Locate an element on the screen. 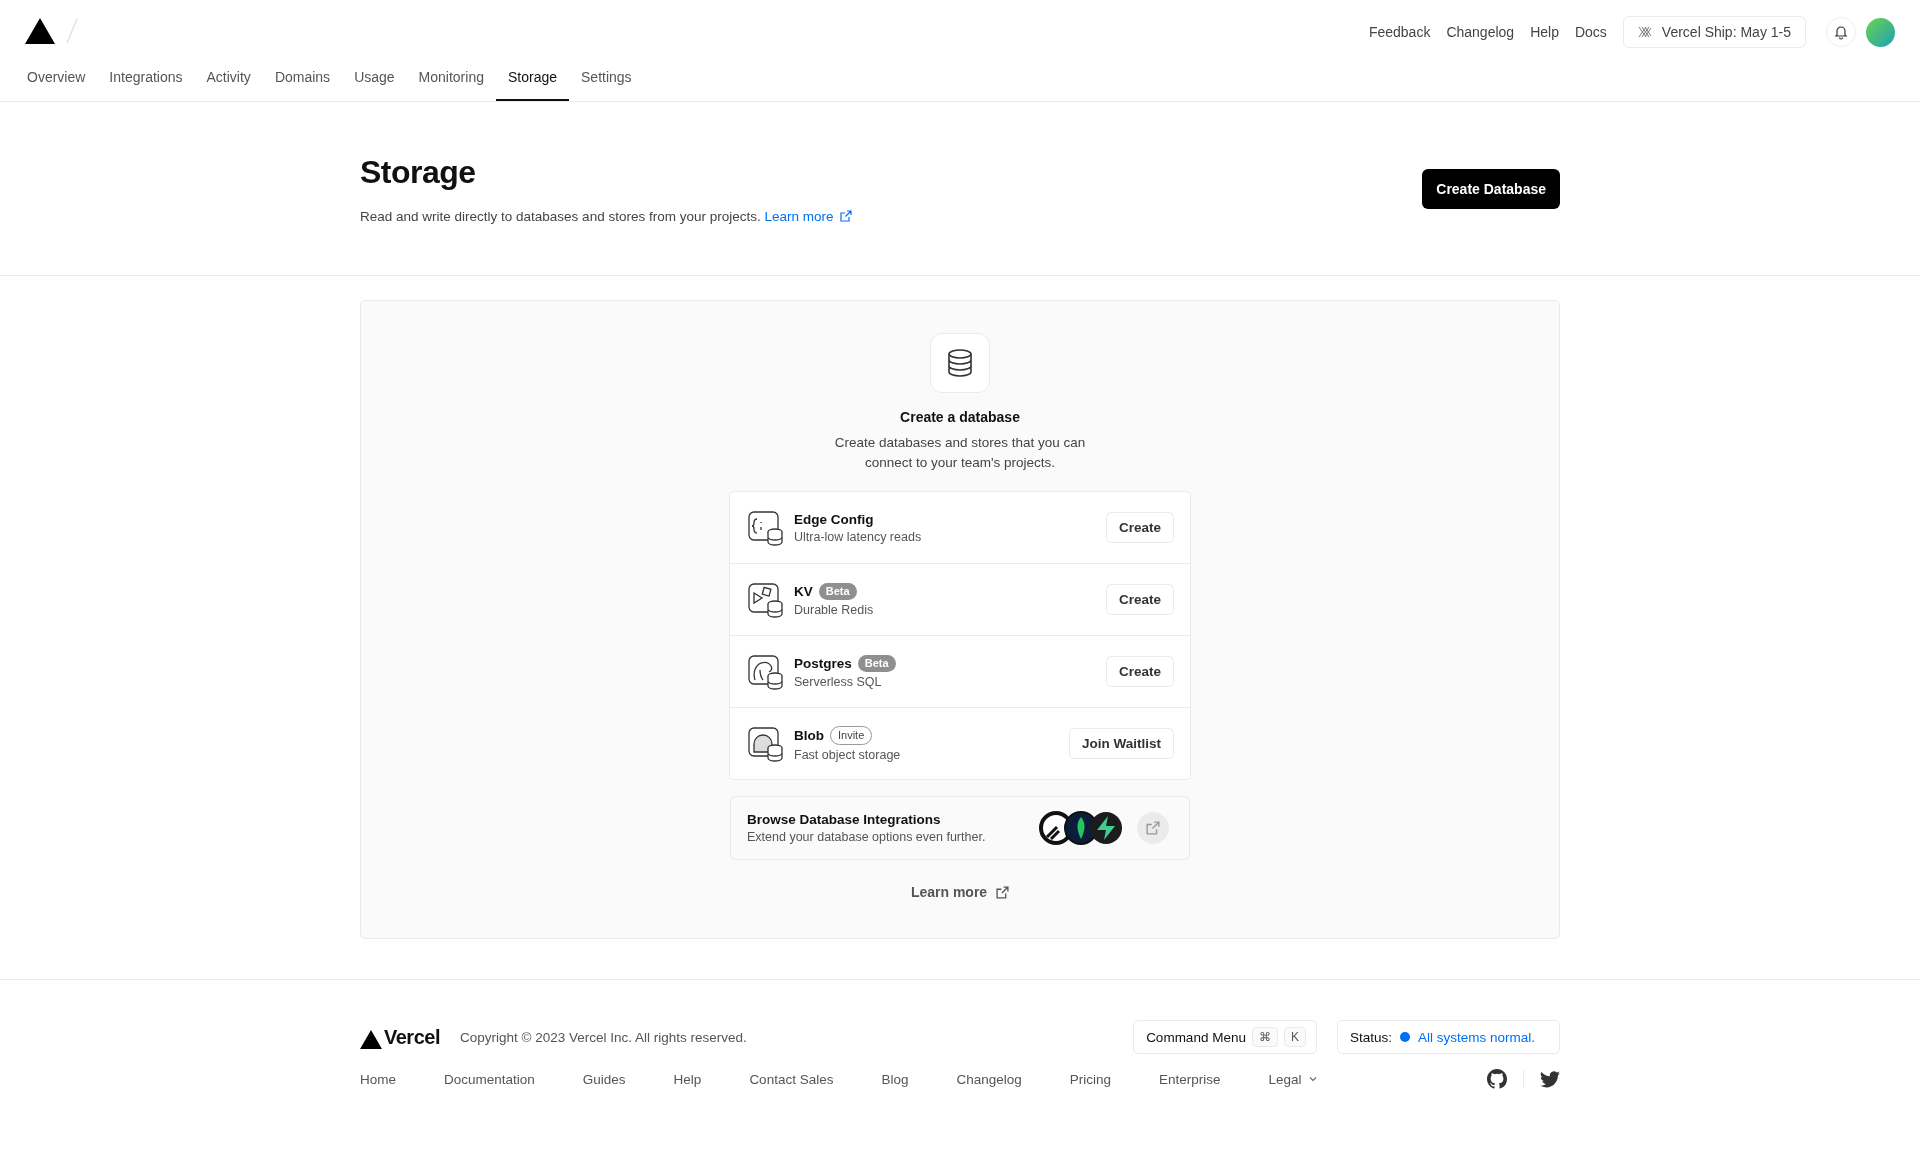 This screenshot has height=1155, width=1920. github-icon is located at coordinates (1497, 1079).